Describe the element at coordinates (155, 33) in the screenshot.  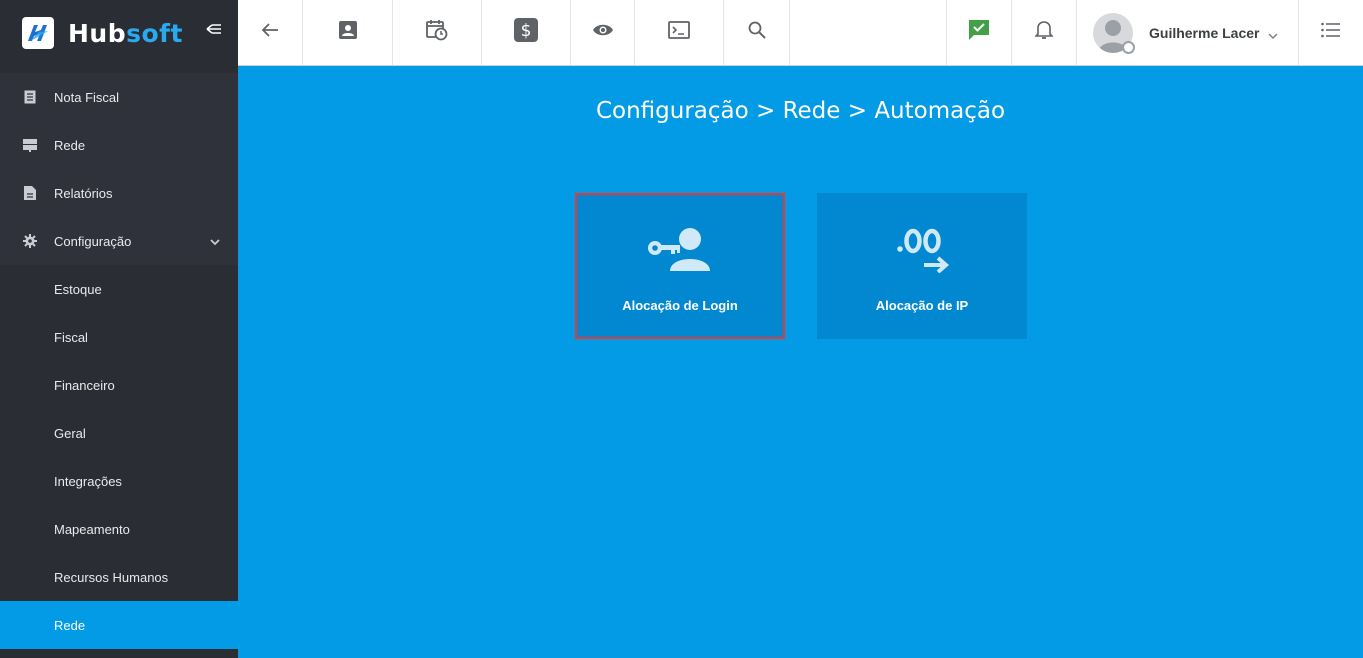
I see `brand-name-part2: soft` at that location.